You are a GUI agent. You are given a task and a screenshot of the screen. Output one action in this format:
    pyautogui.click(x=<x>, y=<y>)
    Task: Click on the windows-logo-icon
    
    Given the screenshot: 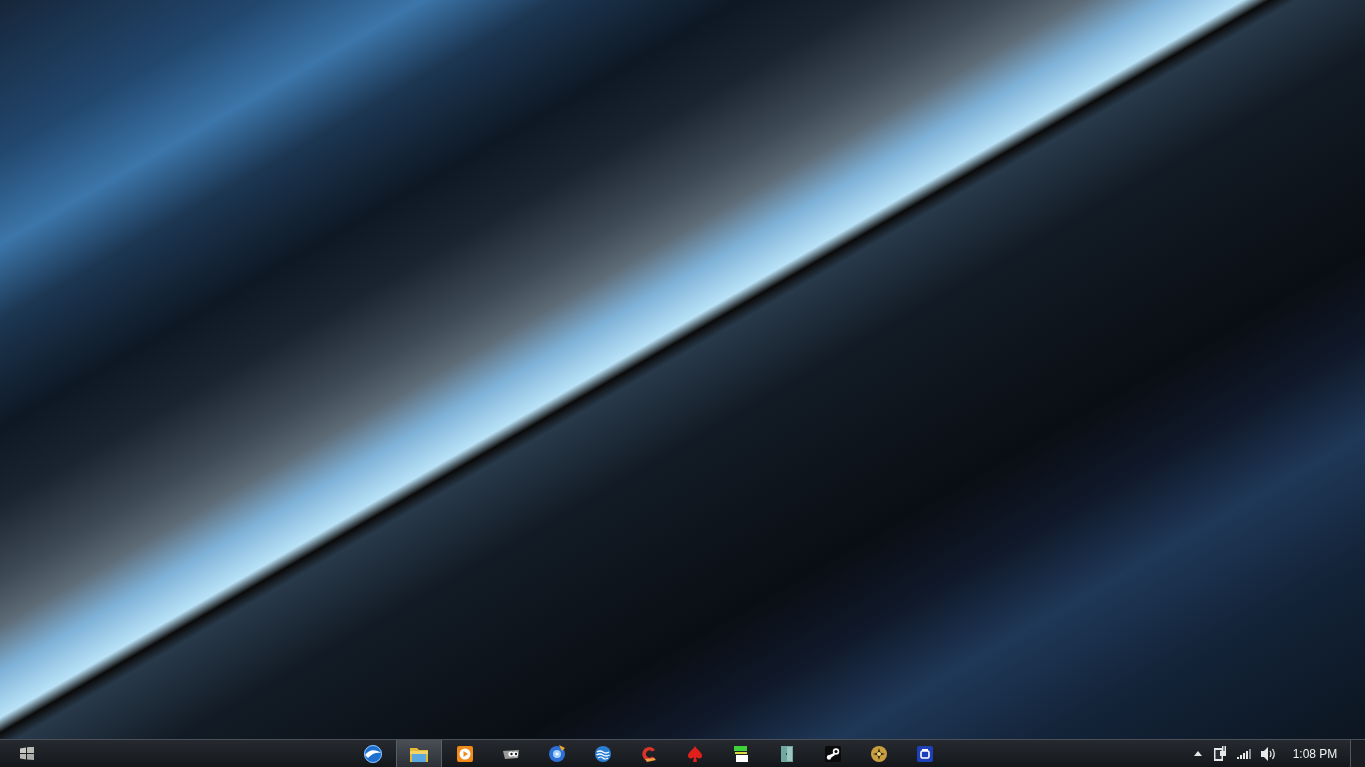 What is the action you would take?
    pyautogui.click(x=27, y=753)
    